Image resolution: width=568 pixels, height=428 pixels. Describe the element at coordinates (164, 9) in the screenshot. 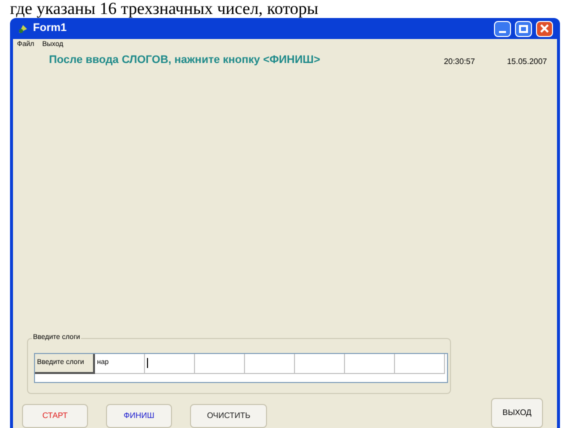

I see `document-text: где указаны 16 трехзначных чисел, которы` at that location.